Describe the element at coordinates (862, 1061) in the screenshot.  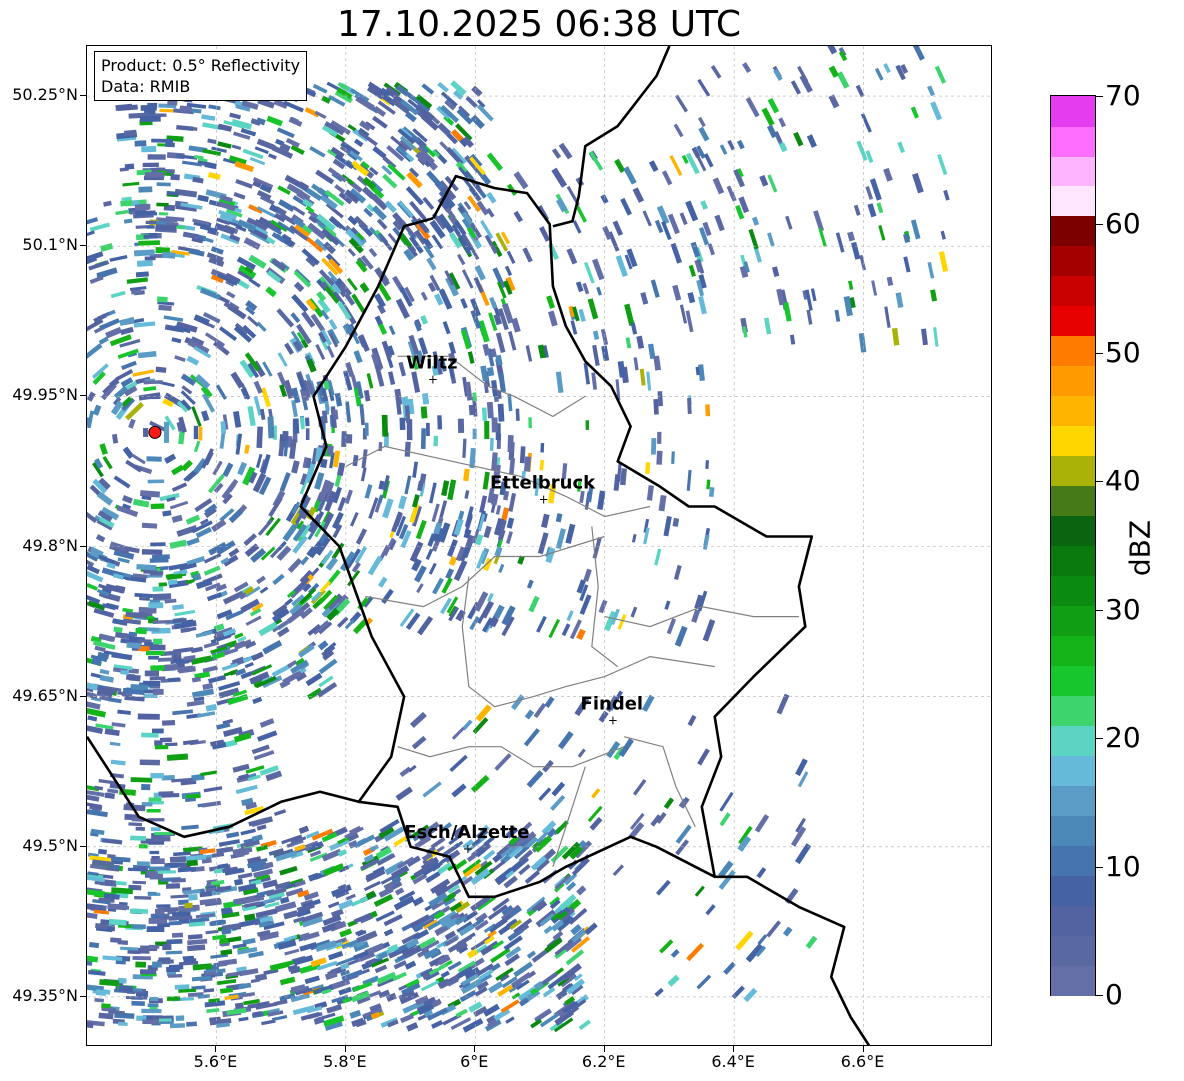
I see `lon-tick-label: 6.6°E` at that location.